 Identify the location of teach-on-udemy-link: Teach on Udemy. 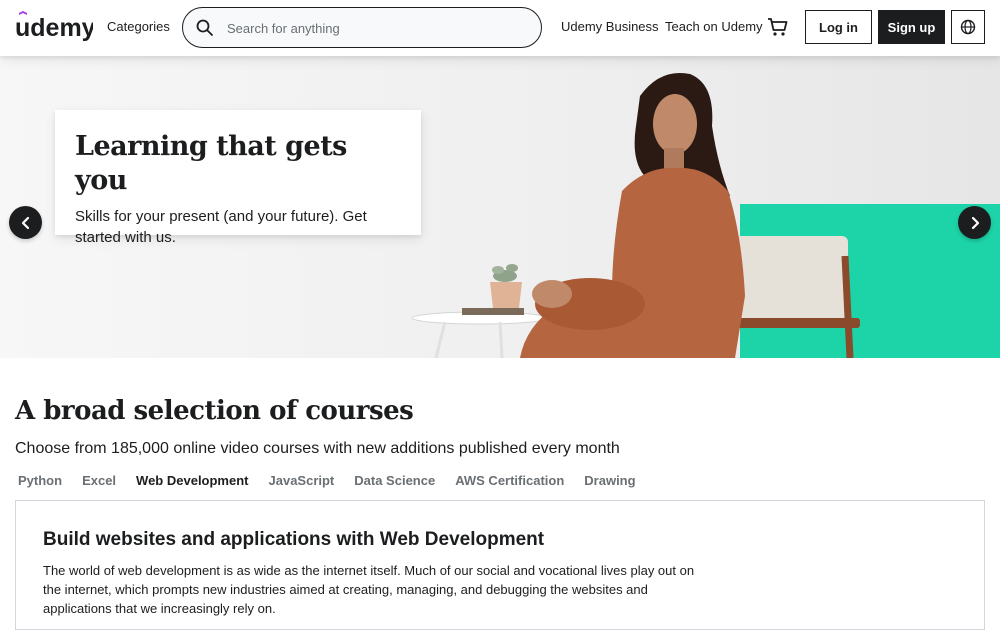
(714, 26).